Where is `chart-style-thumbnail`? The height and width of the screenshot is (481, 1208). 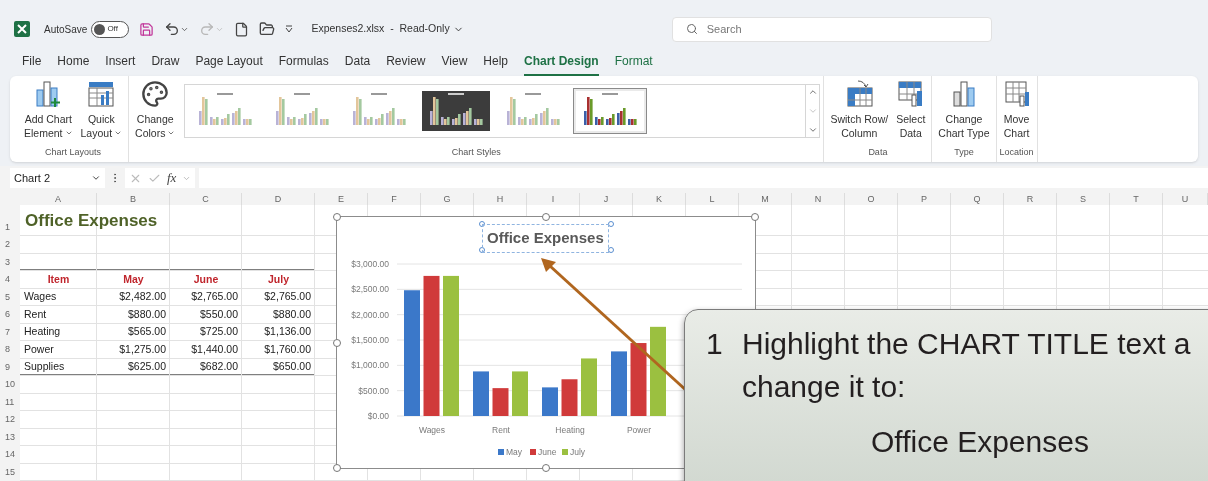
chart-style-thumbnail is located at coordinates (610, 111).